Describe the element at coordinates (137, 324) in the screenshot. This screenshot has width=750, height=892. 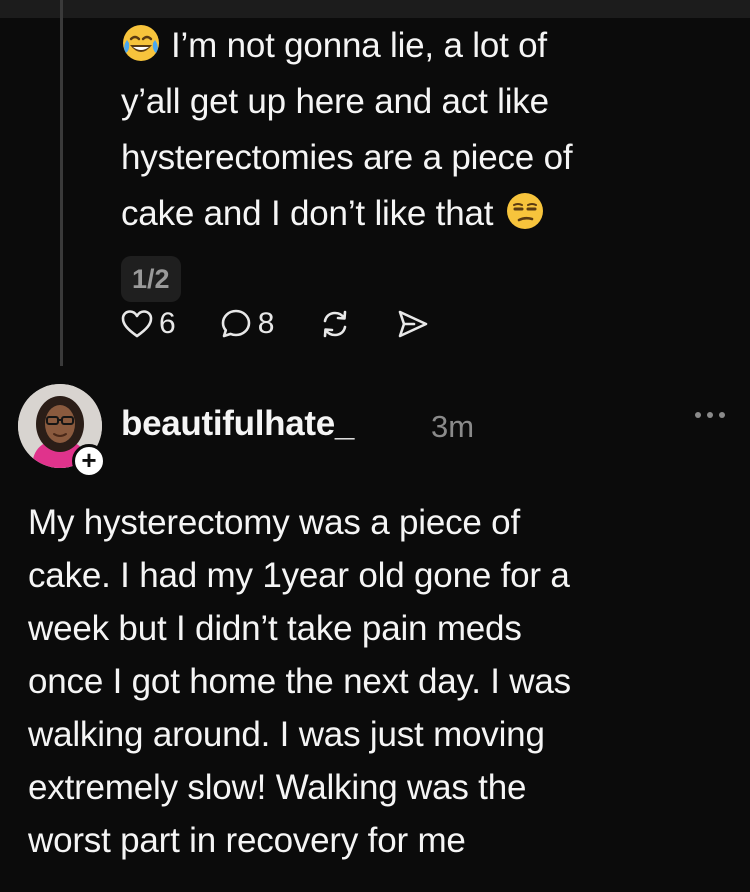
I see `heart-icon` at that location.